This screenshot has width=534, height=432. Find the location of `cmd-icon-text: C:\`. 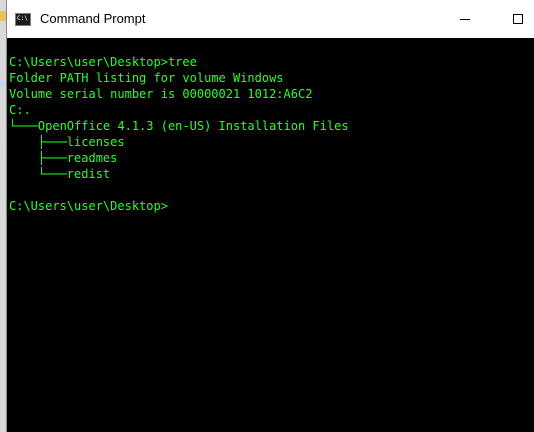

cmd-icon-text: C:\ is located at coordinates (22, 18).